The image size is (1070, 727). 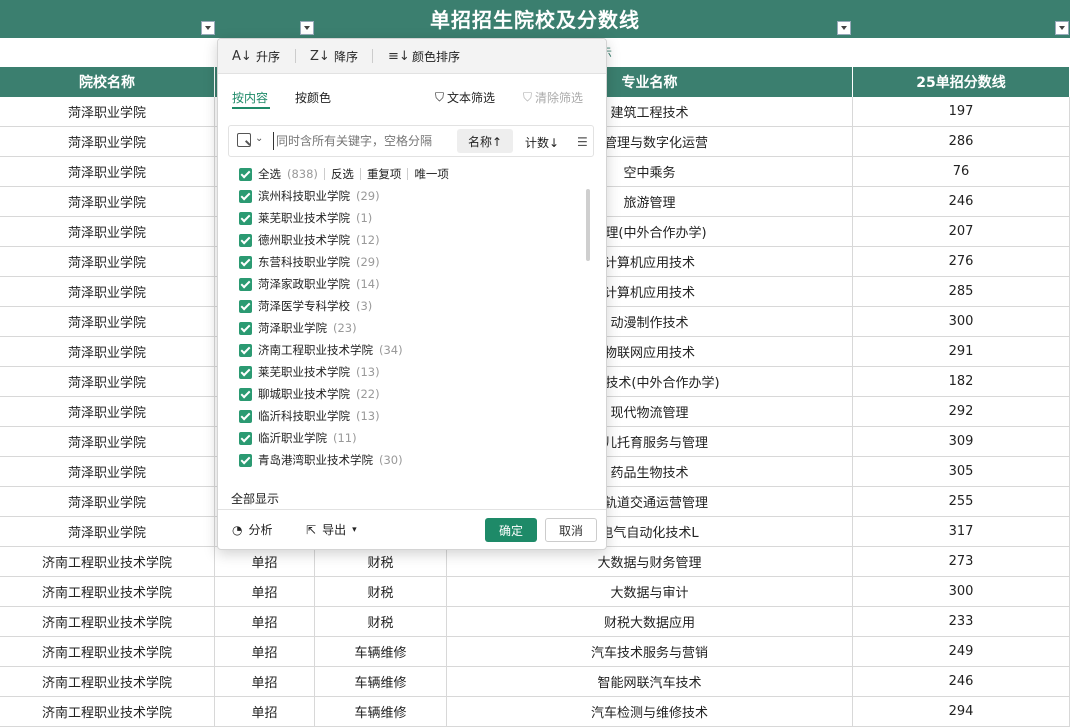 What do you see at coordinates (465, 97) in the screenshot?
I see `text-filter-button: ⛉ 文本筛选` at bounding box center [465, 97].